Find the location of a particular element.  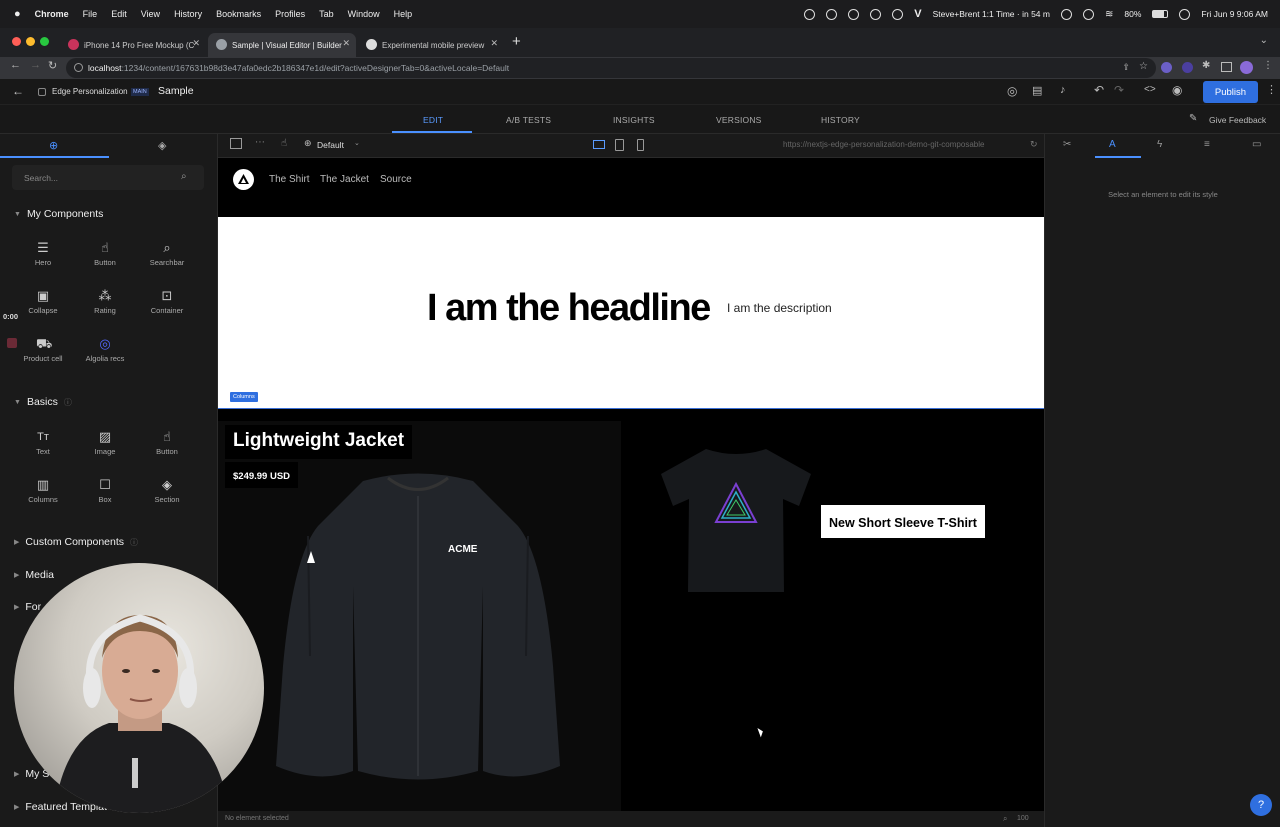

menu-tab: Tab is located at coordinates (326, 14).